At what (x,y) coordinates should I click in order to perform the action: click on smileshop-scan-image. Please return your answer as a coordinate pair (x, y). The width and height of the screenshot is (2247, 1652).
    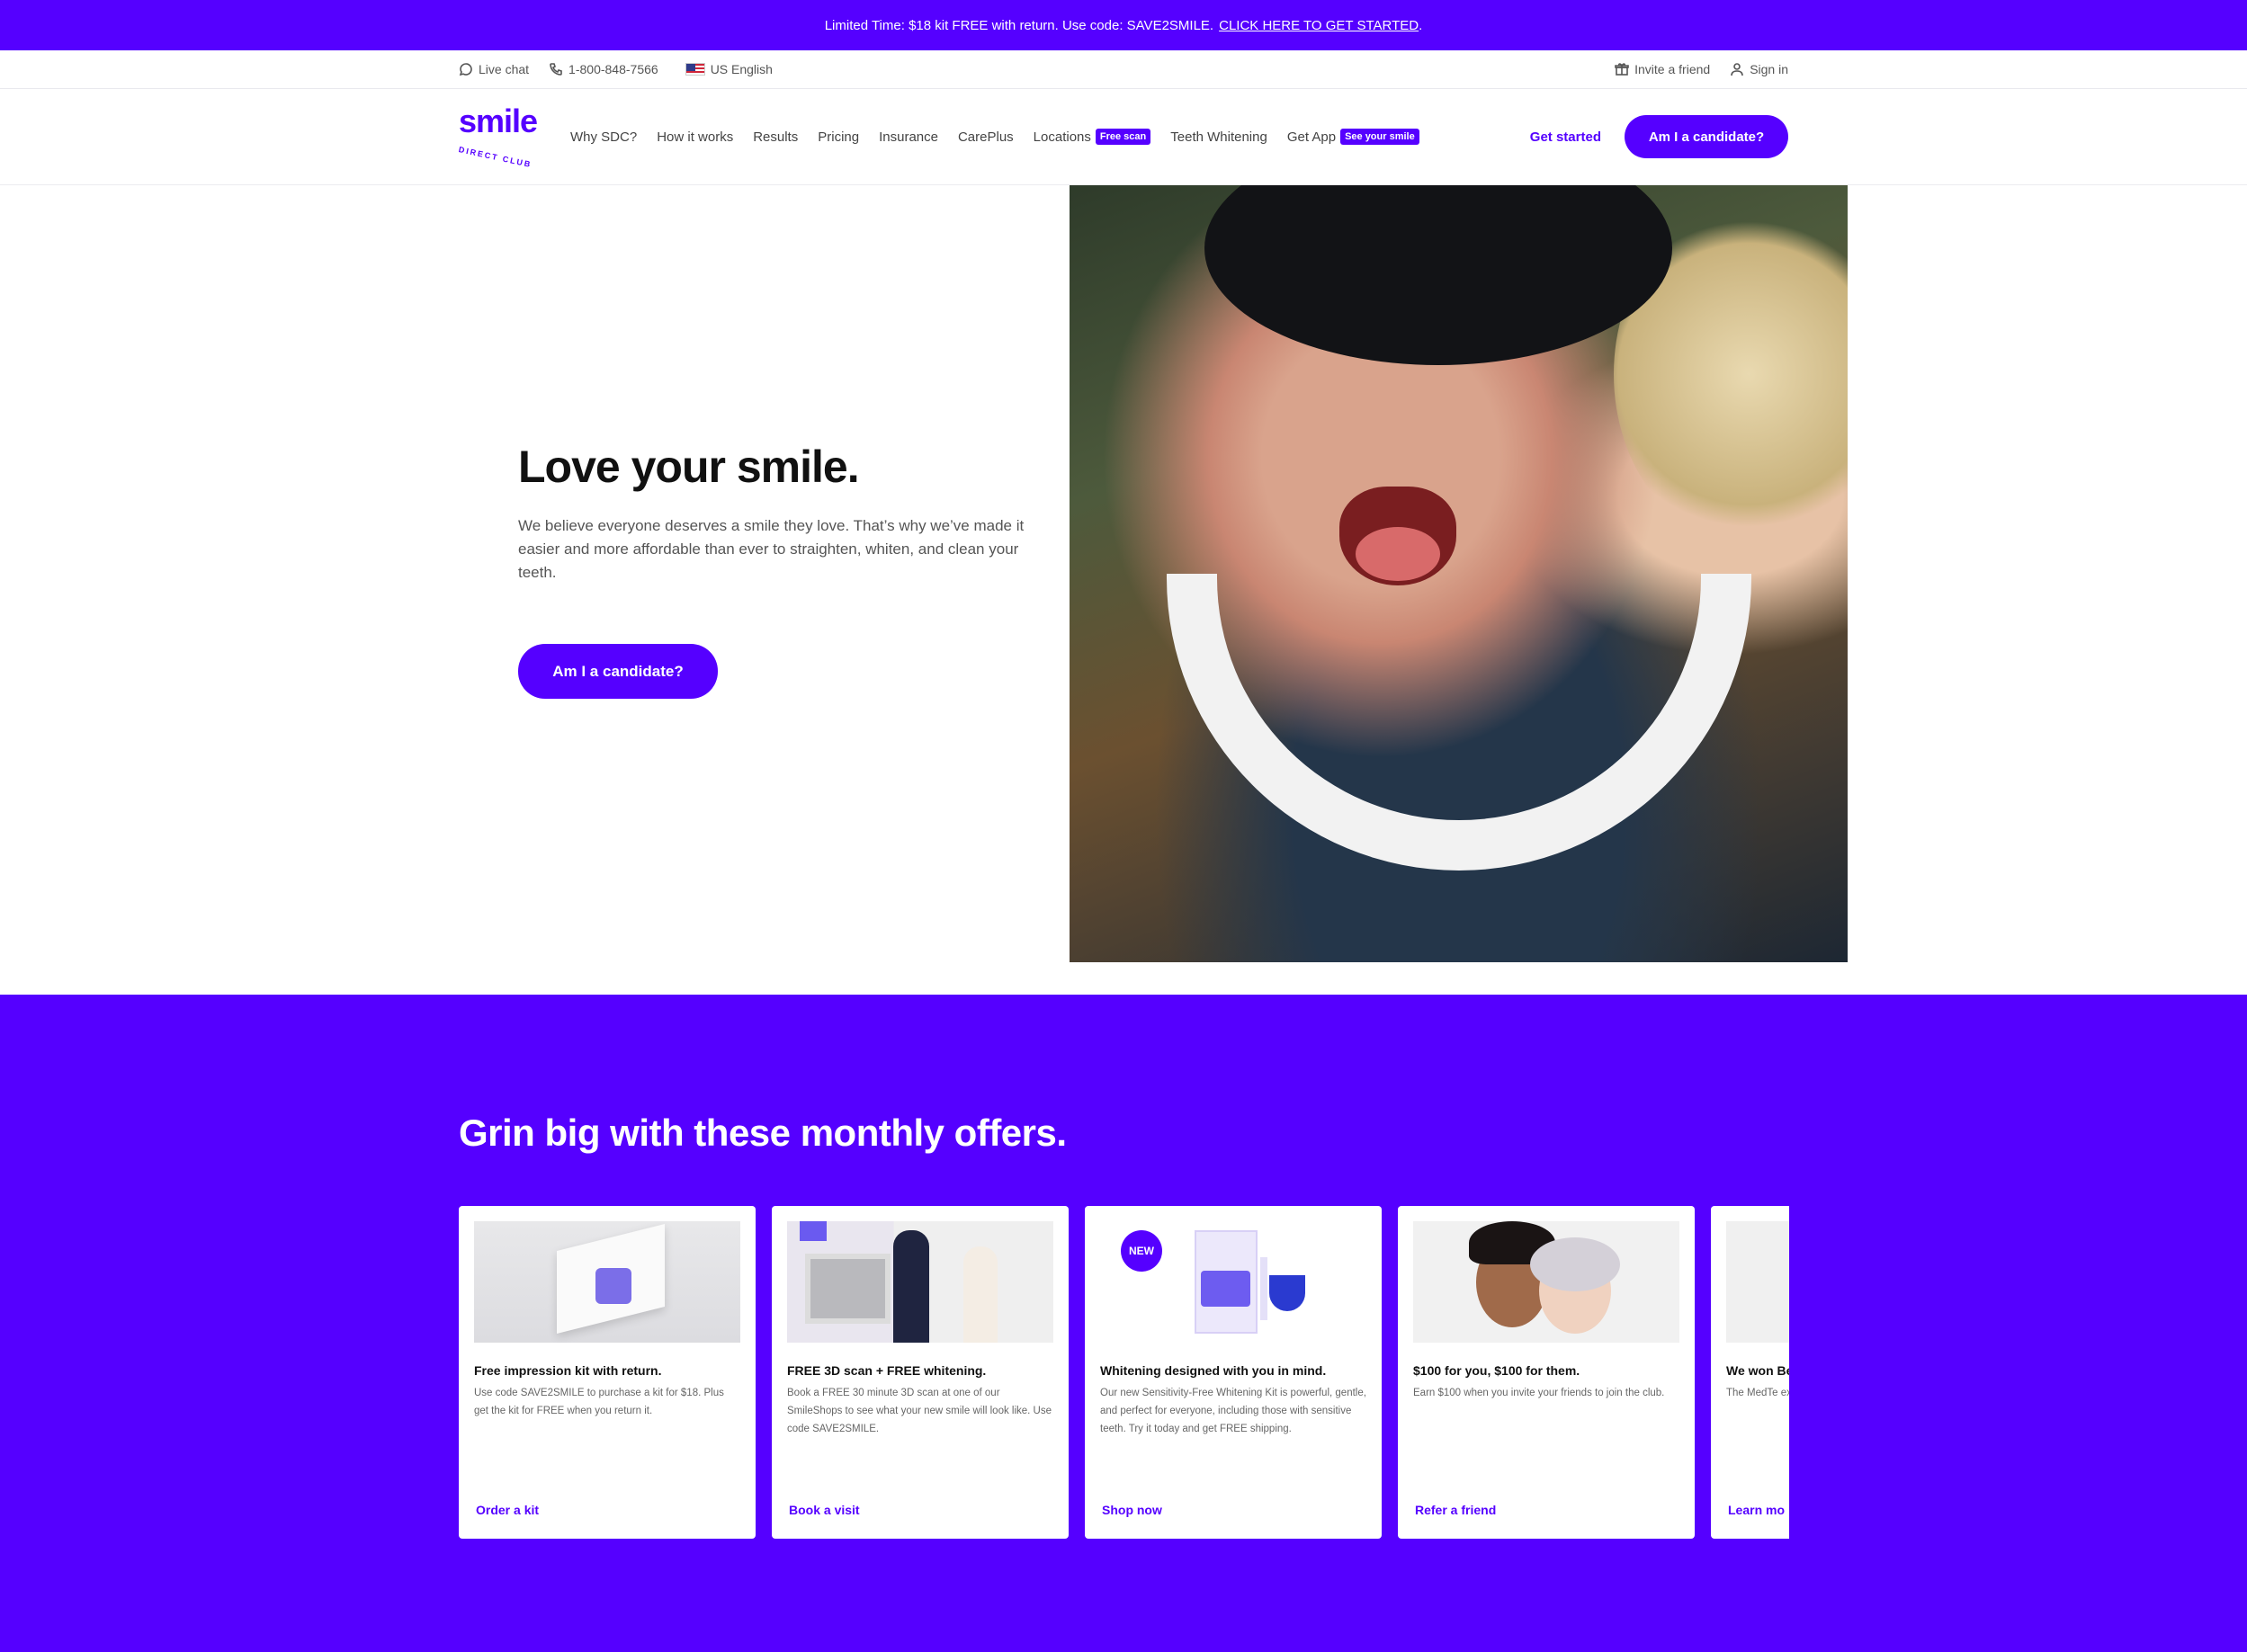
    Looking at the image, I should click on (920, 1282).